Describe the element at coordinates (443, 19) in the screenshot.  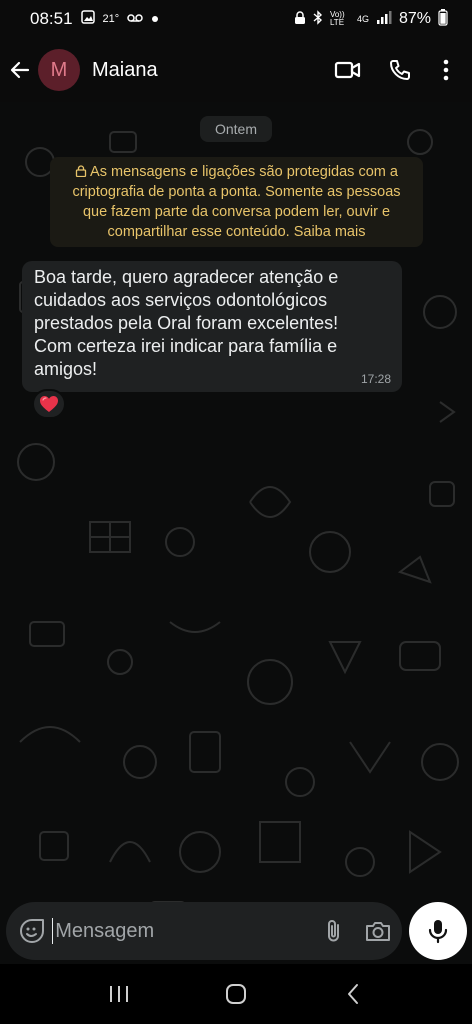
I see `battery-icon` at that location.